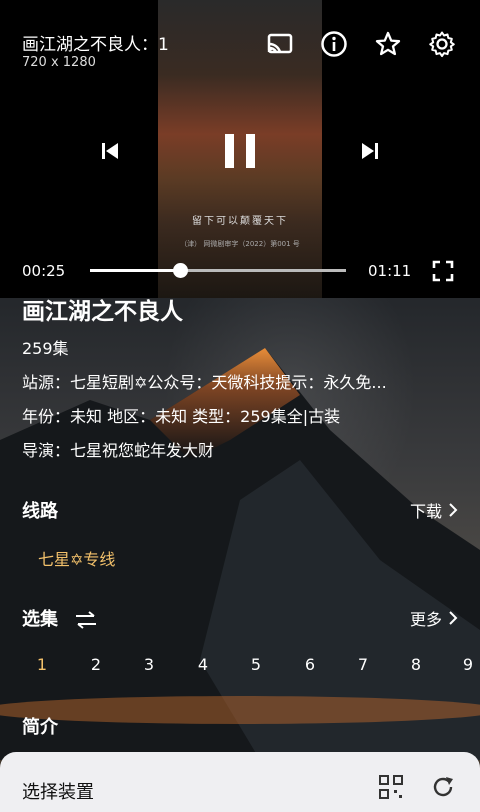 Image resolution: width=480 pixels, height=812 pixels. Describe the element at coordinates (363, 664) in the screenshot. I see `episode-item: 7` at that location.